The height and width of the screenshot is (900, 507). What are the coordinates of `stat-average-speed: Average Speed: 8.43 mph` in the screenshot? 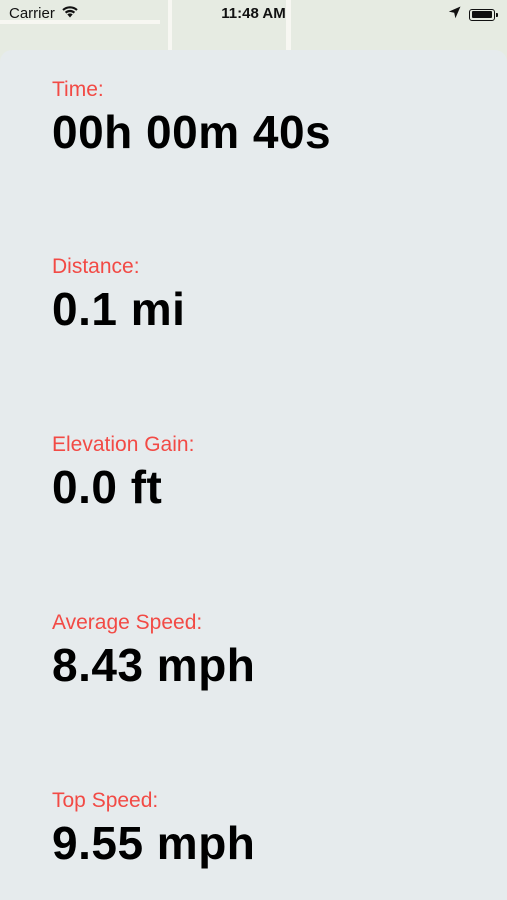 It's located at (153, 651).